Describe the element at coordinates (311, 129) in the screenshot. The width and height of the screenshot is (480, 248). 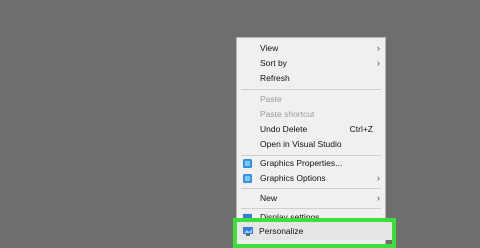
I see `menu-item-undo-delete: Undo Delete Ctrl+Z` at that location.